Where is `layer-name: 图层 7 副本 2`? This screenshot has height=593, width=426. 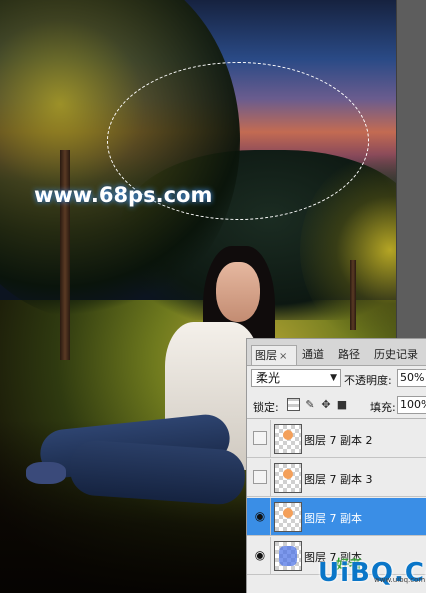 layer-name: 图层 7 副本 2 is located at coordinates (338, 440).